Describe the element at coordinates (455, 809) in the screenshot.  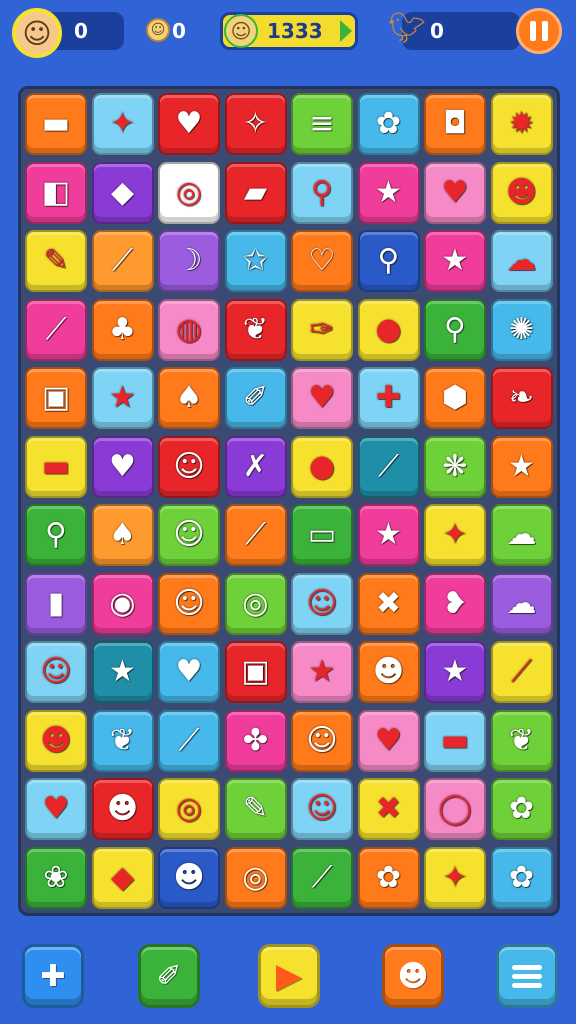
I see `tile-r11-c7: ◯` at that location.